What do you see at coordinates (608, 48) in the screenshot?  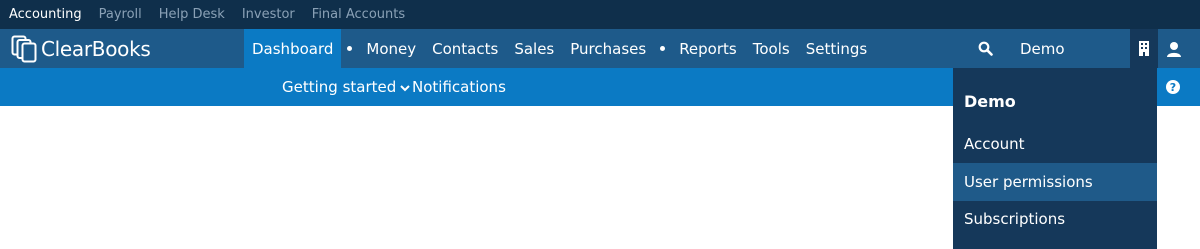 I see `nav-purchases: Purchases` at bounding box center [608, 48].